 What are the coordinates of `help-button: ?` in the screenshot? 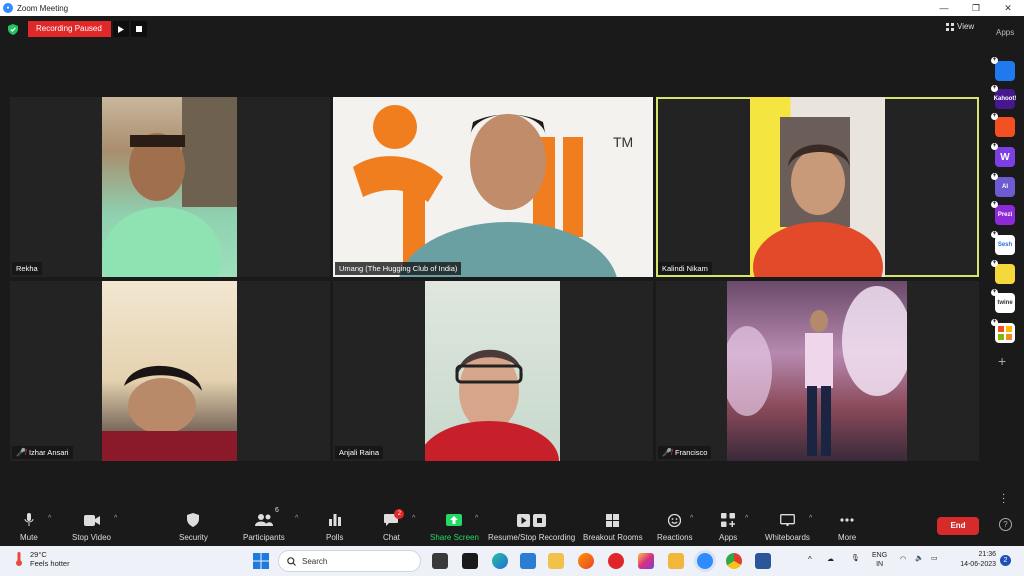 It's located at (1005, 524).